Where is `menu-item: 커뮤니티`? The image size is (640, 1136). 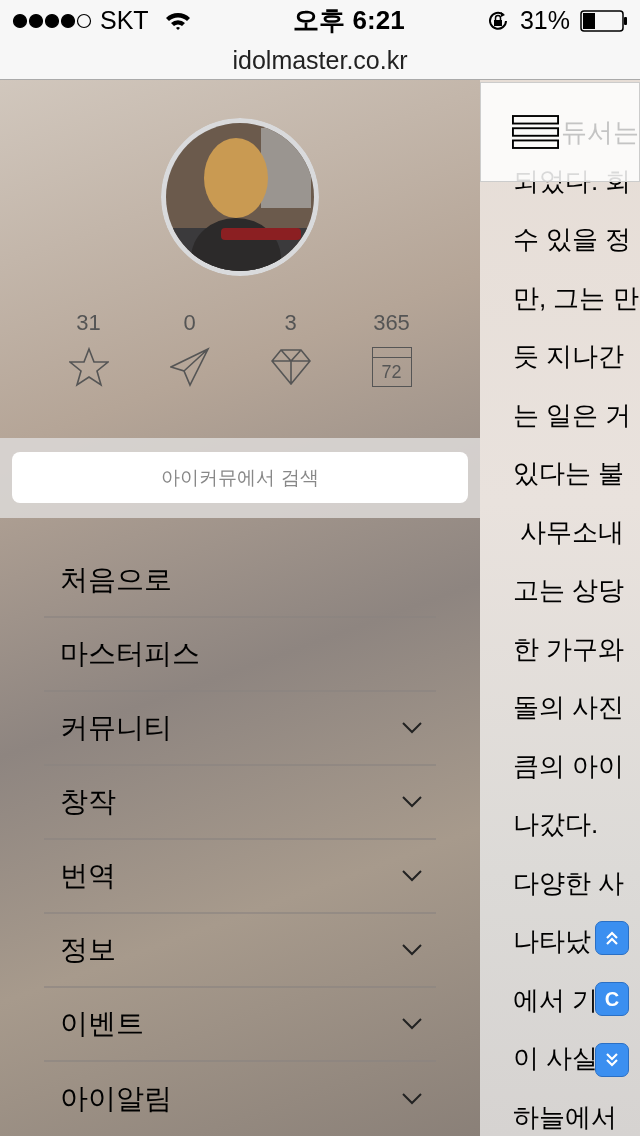
menu-item: 커뮤니티 is located at coordinates (240, 729).